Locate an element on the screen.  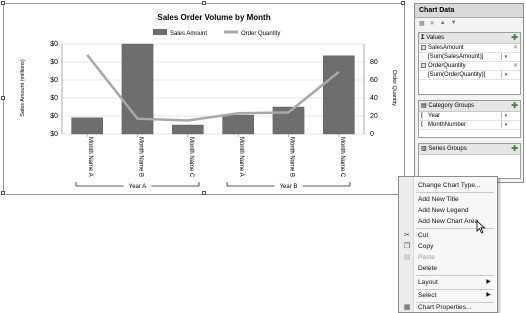
menu-label: Paste is located at coordinates (426, 257).